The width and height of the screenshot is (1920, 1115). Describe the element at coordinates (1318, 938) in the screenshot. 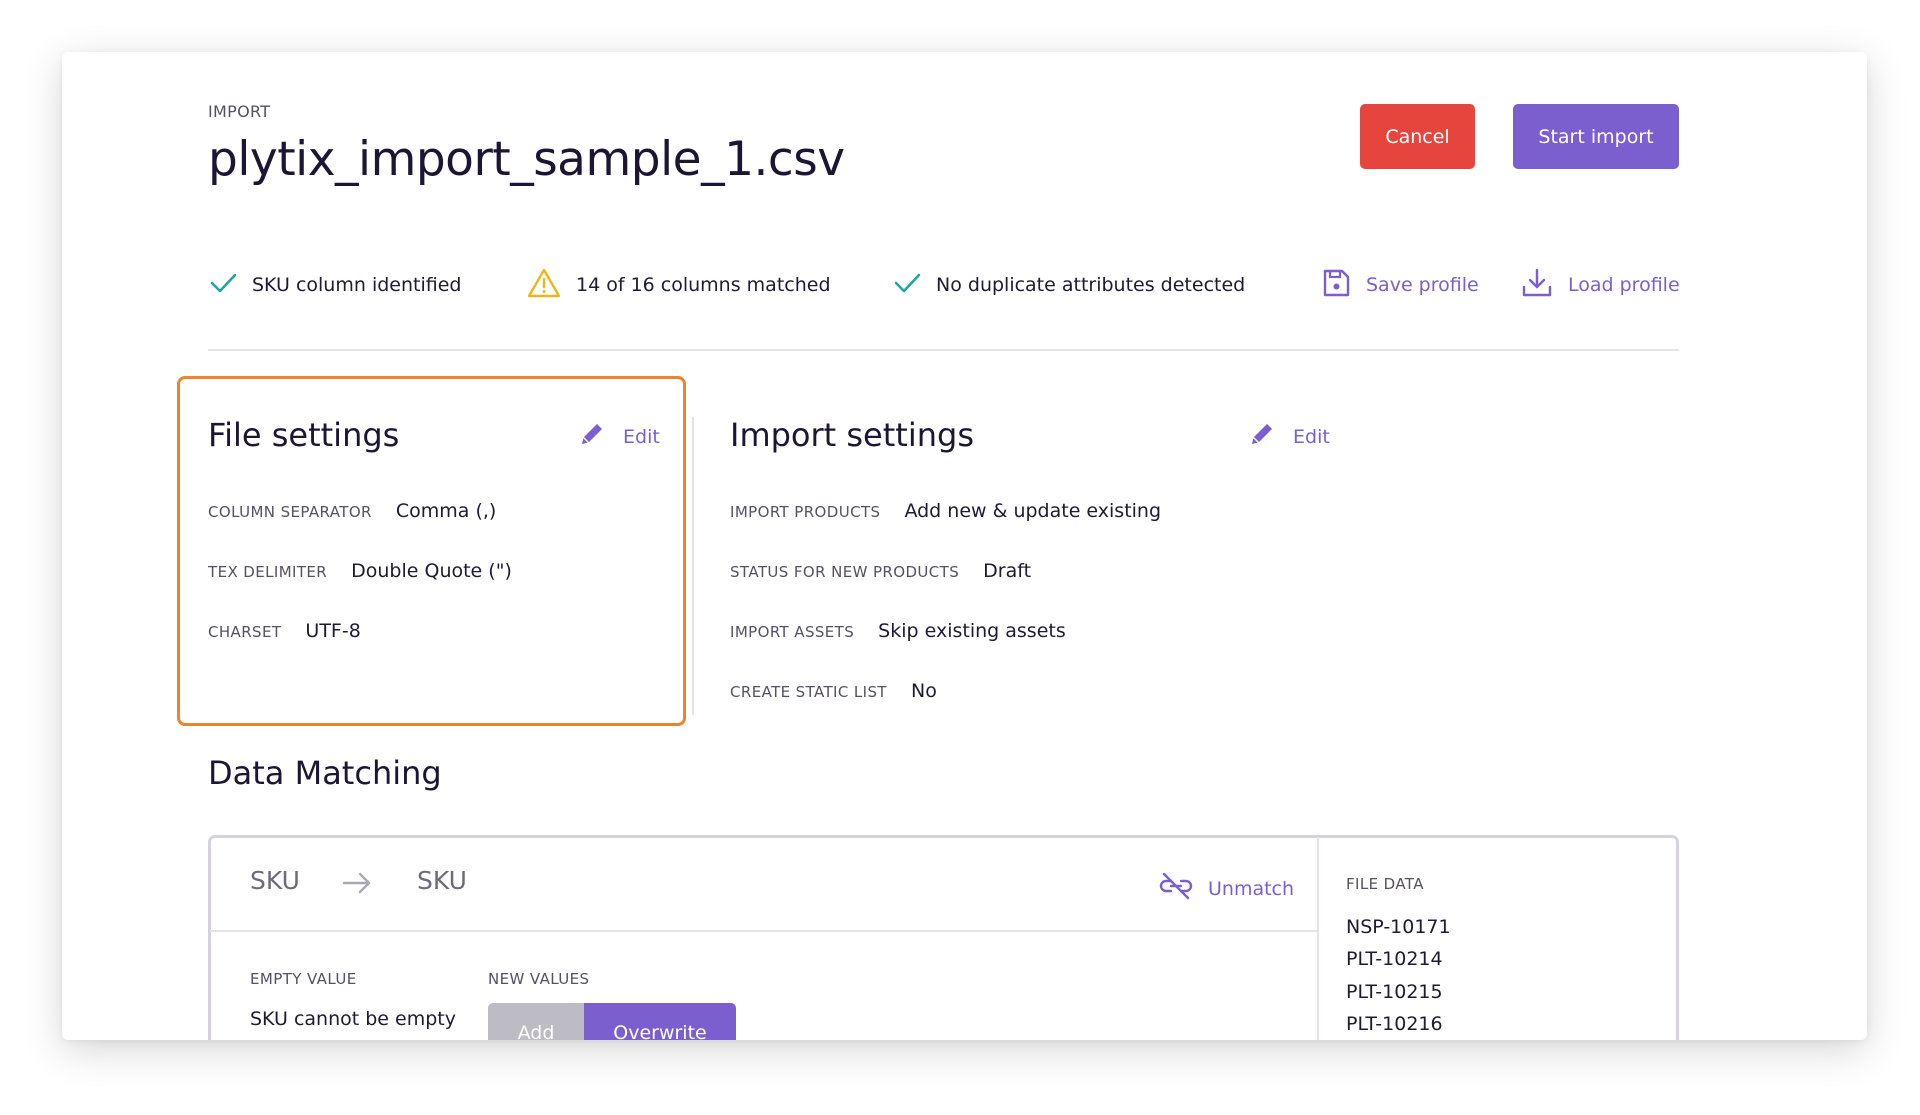

I see `data-matching-split` at that location.